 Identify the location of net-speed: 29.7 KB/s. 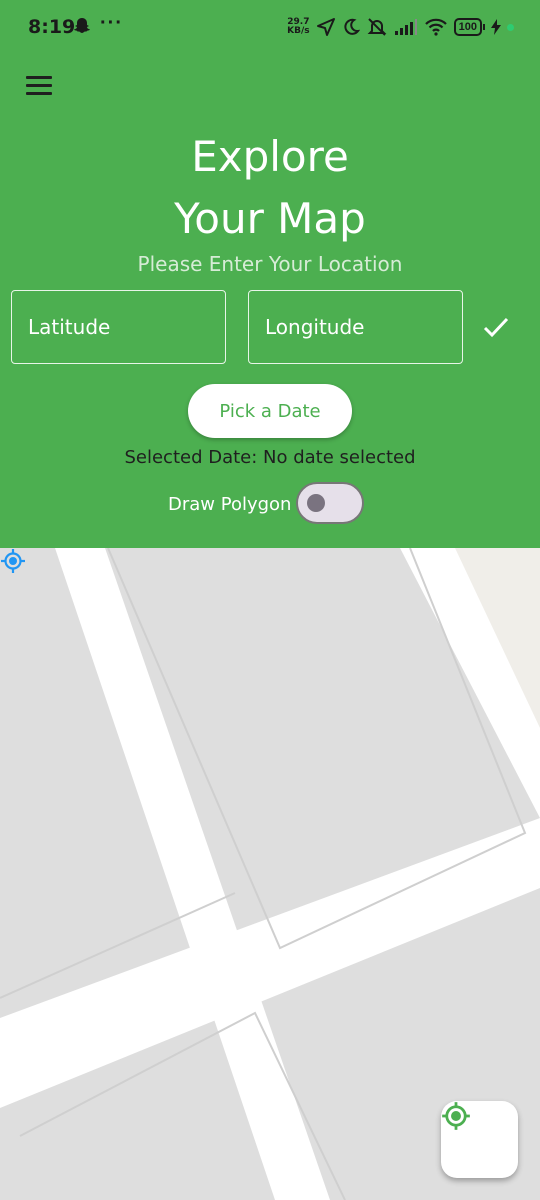
(298, 27).